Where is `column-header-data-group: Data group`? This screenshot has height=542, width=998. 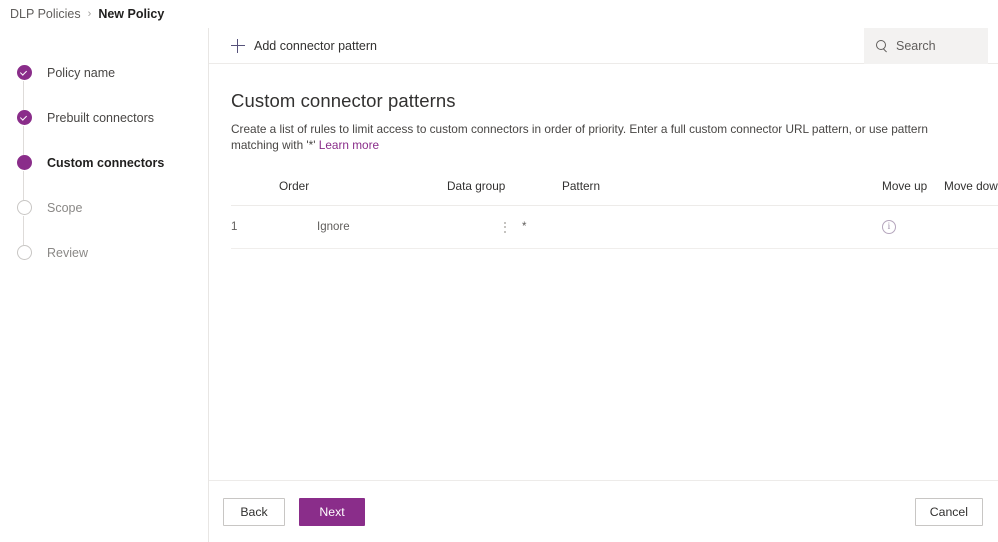 column-header-data-group: Data group is located at coordinates (419, 192).